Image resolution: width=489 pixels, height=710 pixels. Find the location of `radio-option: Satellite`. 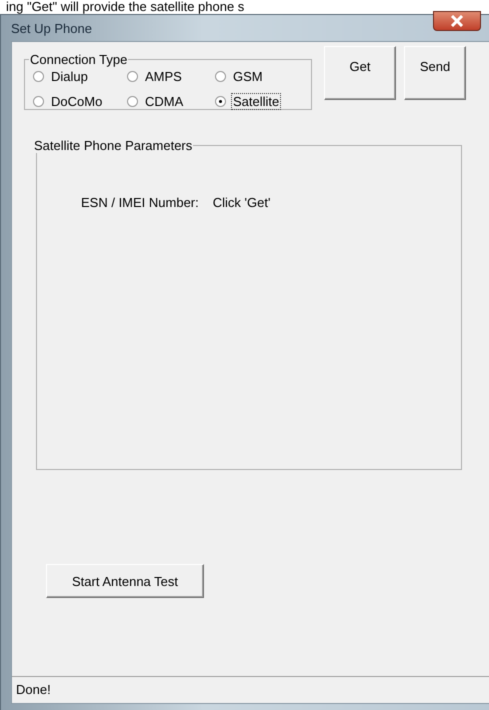

radio-option: Satellite is located at coordinates (260, 101).